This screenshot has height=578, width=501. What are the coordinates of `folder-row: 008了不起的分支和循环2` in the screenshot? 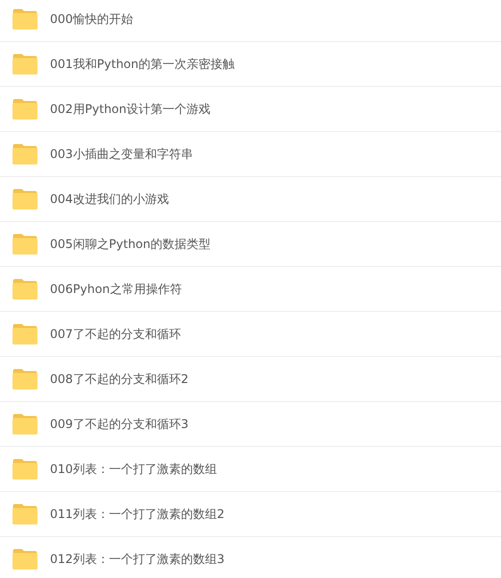 It's located at (250, 379).